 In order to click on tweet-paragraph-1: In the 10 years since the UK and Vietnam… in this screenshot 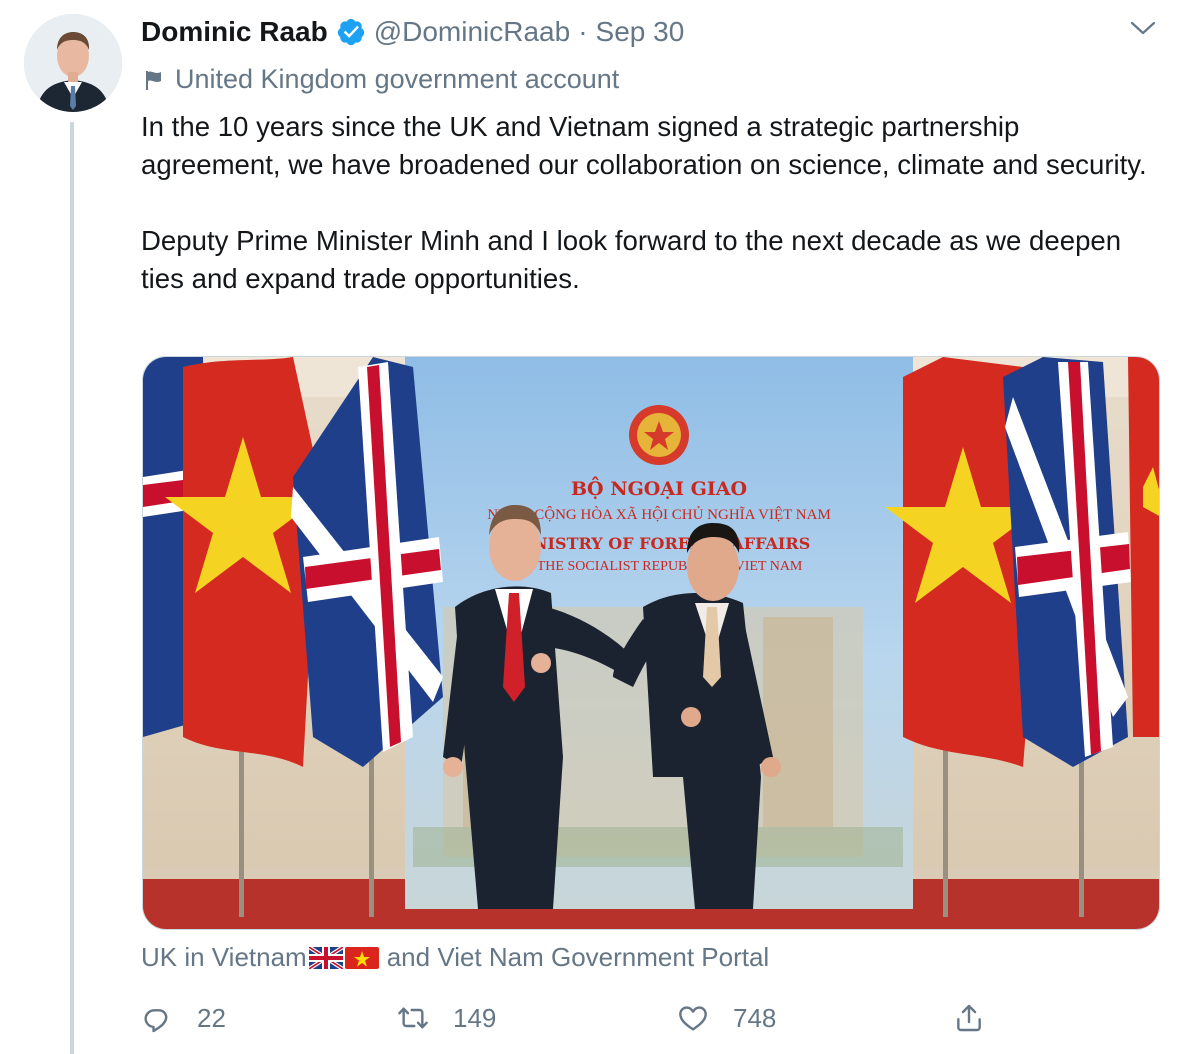, I will do `click(644, 145)`.